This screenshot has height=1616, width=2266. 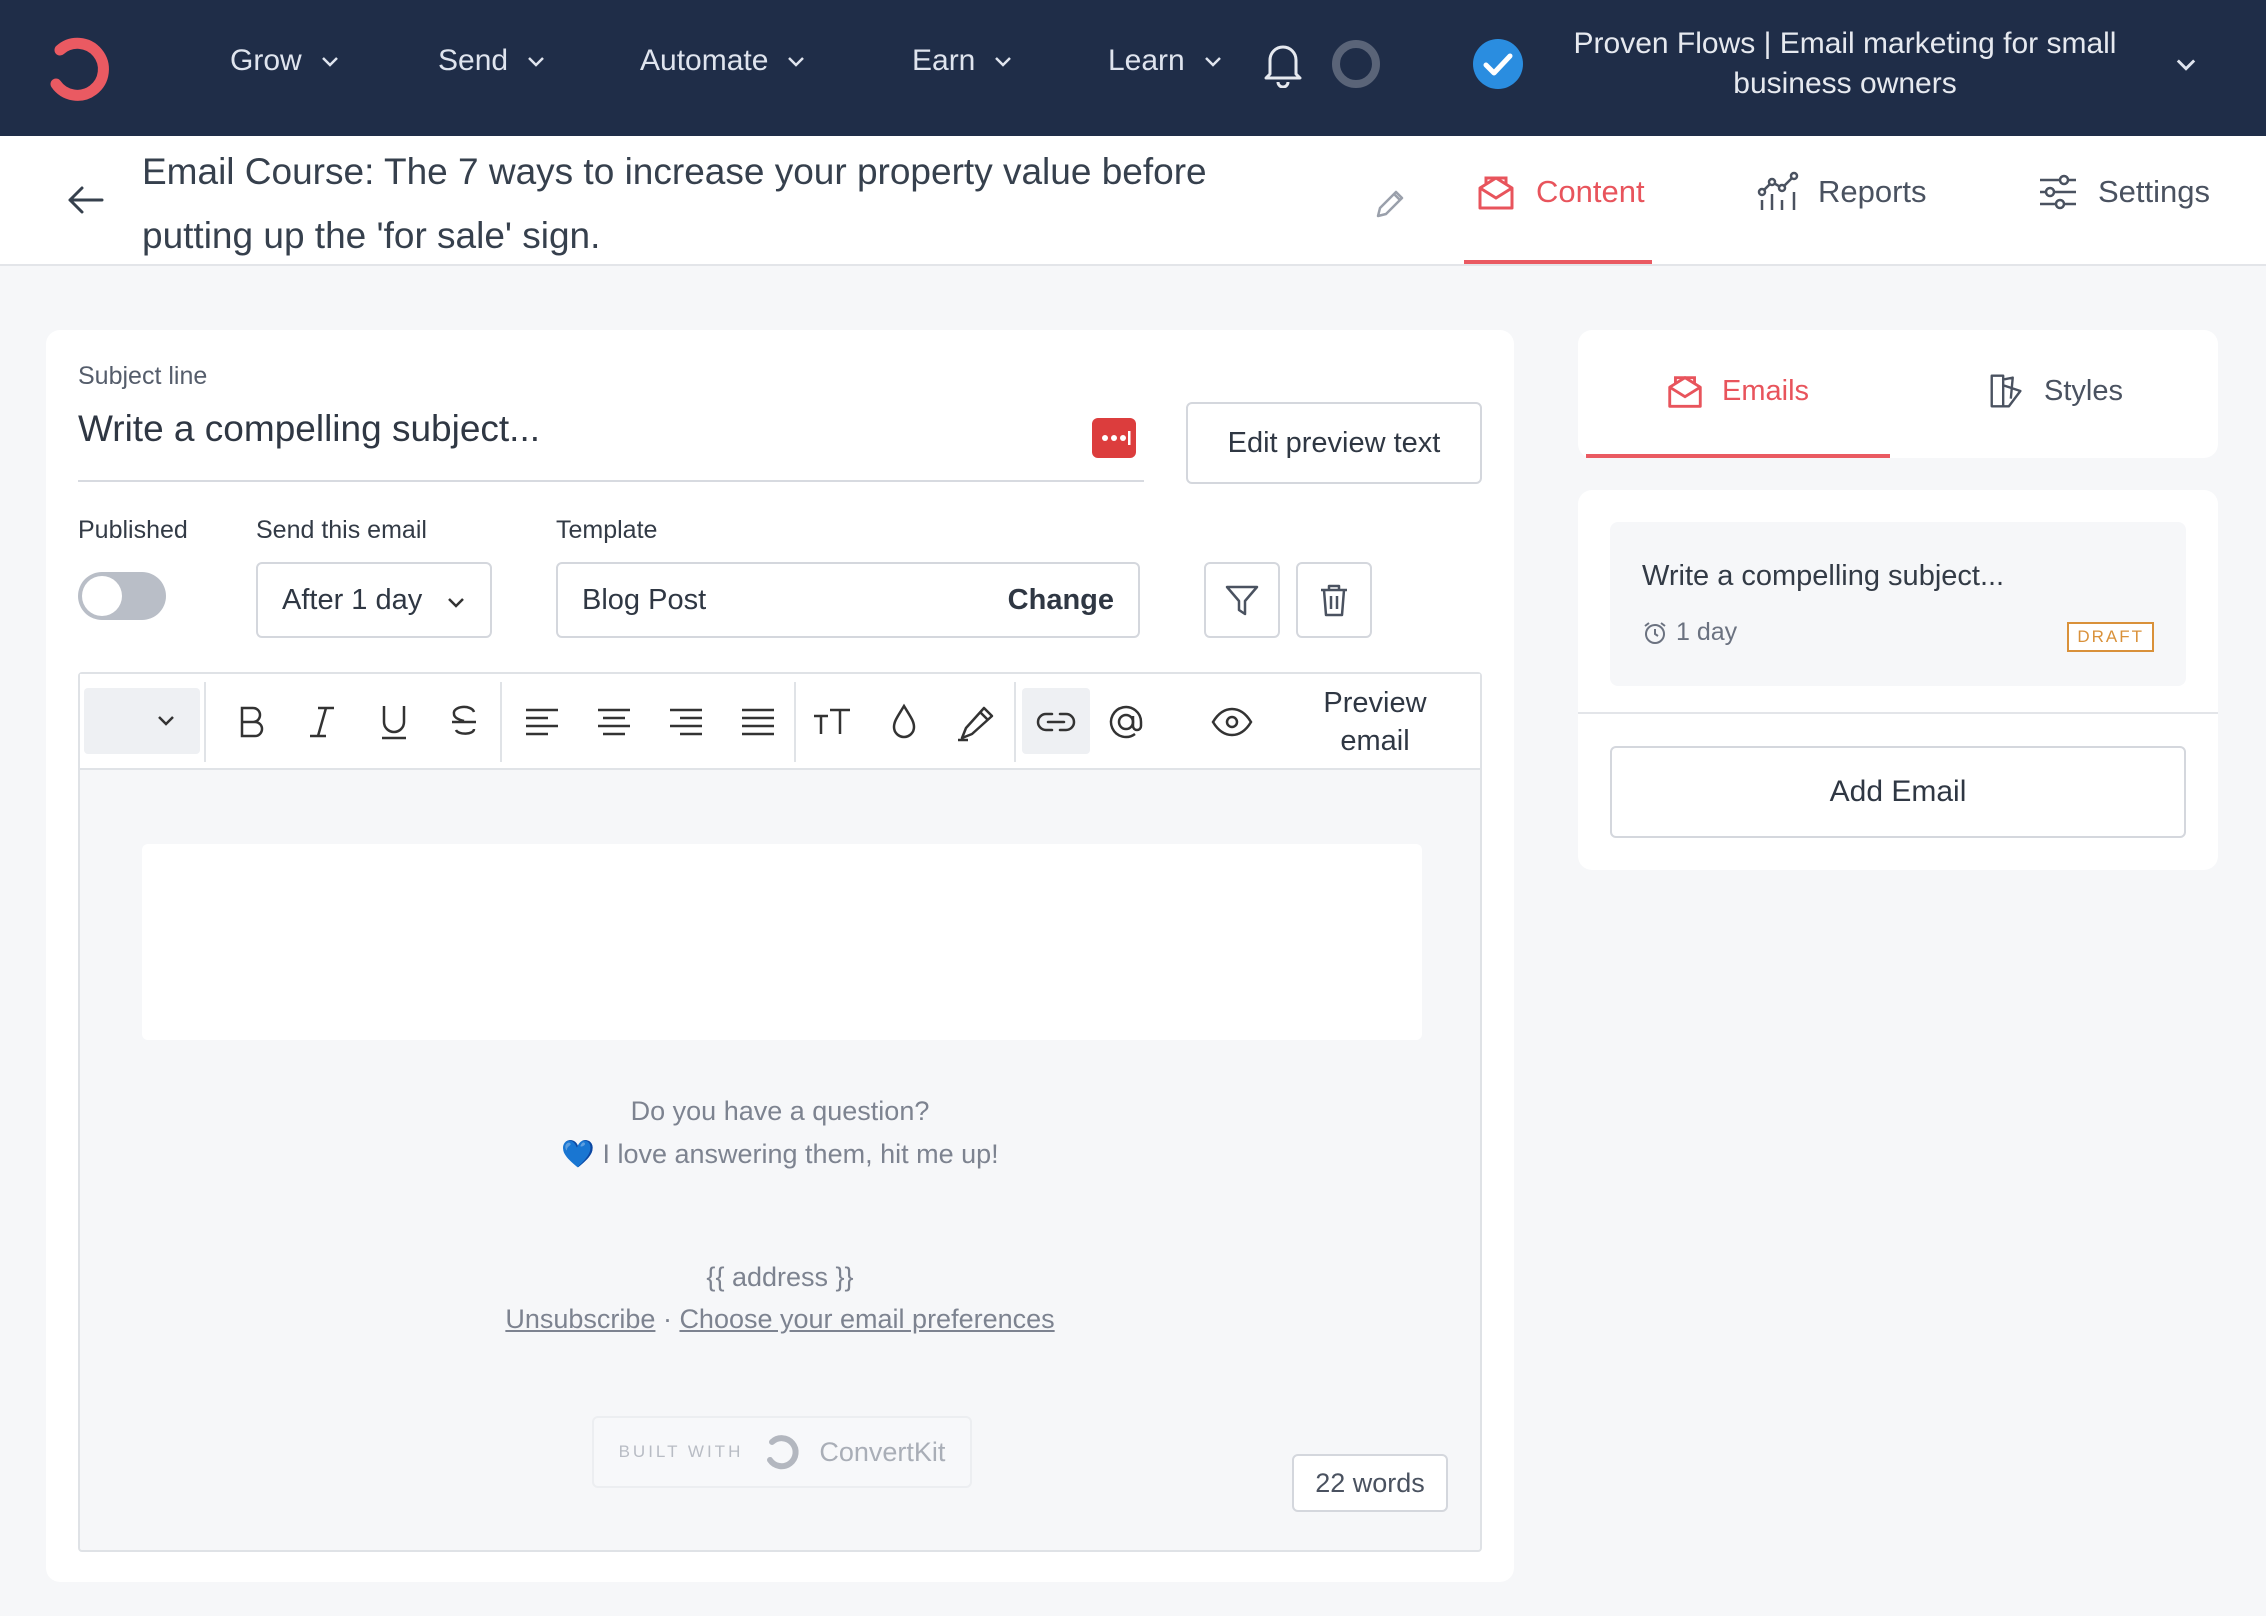 I want to click on tab-content: Content, so click(x=1559, y=192).